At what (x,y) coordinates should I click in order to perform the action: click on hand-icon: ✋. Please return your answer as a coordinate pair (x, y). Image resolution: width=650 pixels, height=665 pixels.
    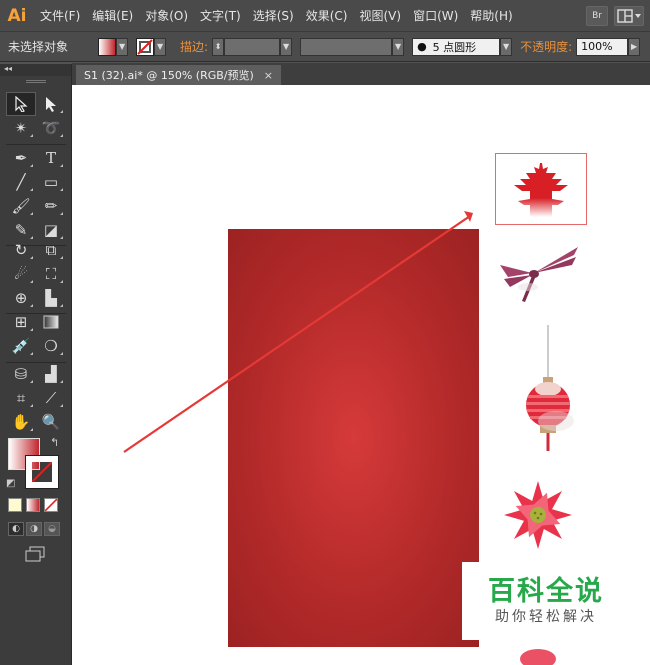
    Looking at the image, I should click on (21, 422).